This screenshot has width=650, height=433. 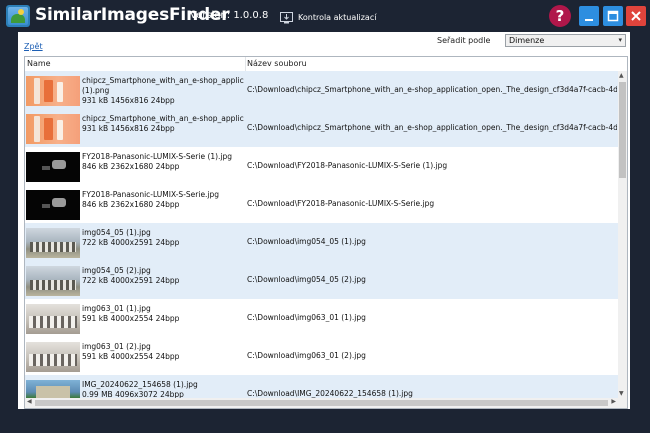 I want to click on image-name-line-2: (1).png, so click(x=96, y=90).